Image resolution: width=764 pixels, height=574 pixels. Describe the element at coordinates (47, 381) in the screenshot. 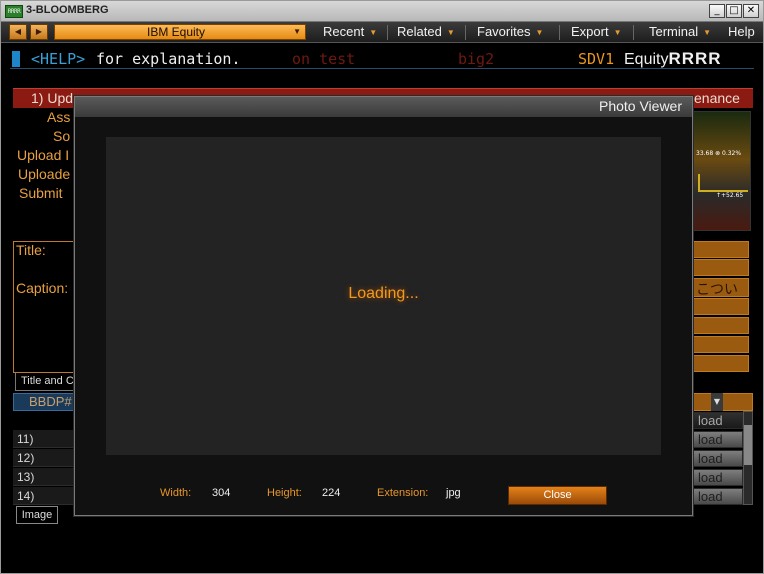

I see `tab-title-and-caption: Title and C` at that location.